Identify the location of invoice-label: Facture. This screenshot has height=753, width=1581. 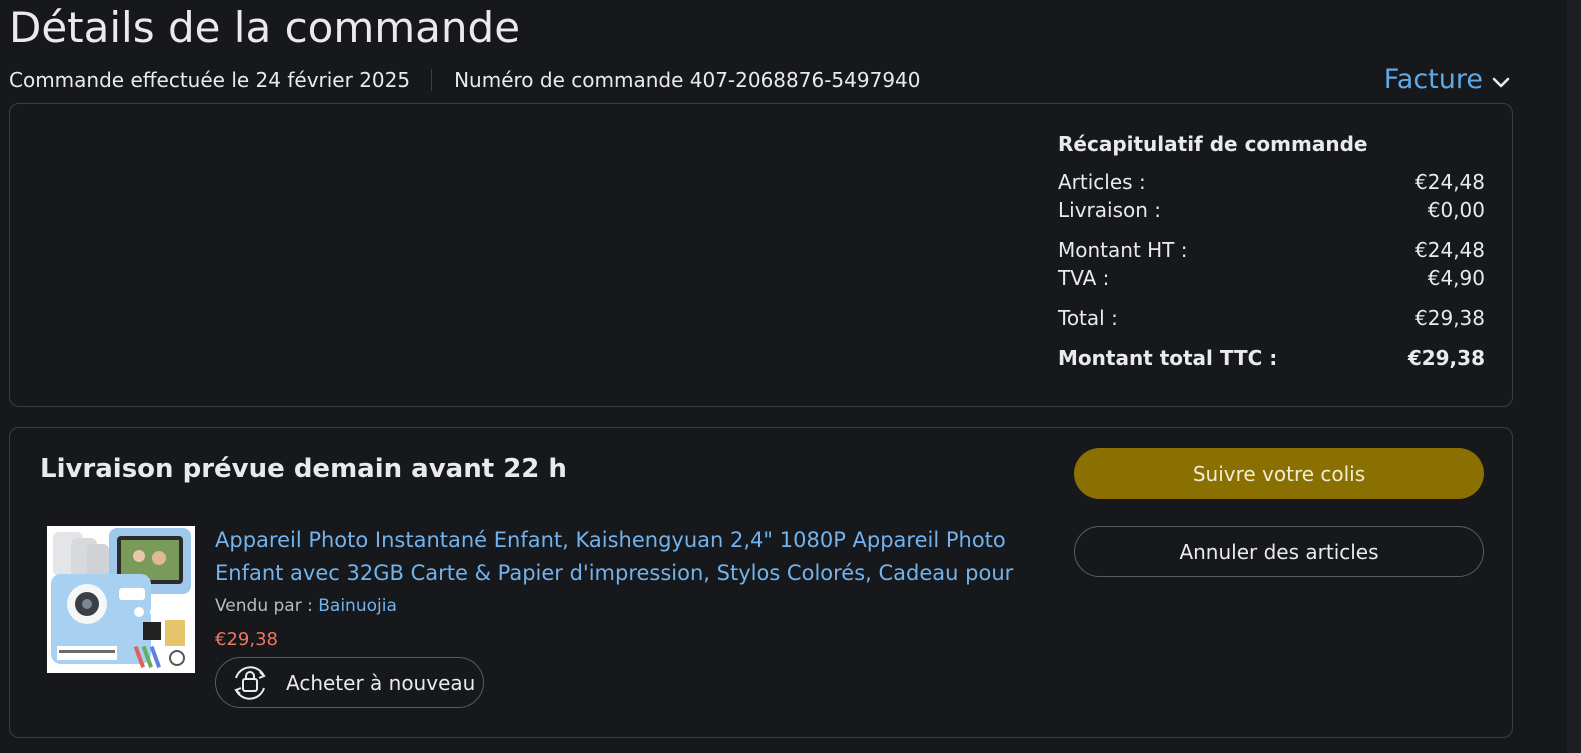
(1433, 79).